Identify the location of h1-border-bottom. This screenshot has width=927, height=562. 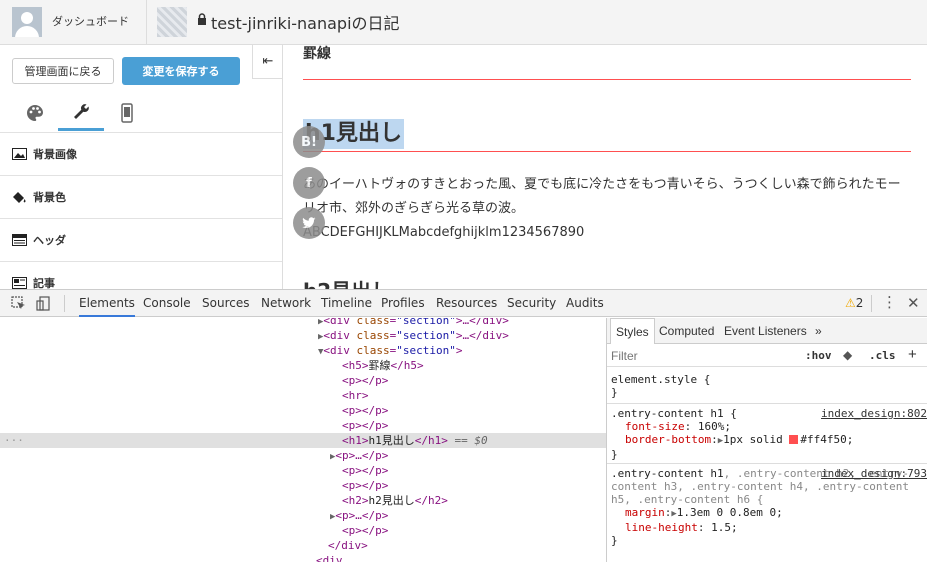
(607, 151).